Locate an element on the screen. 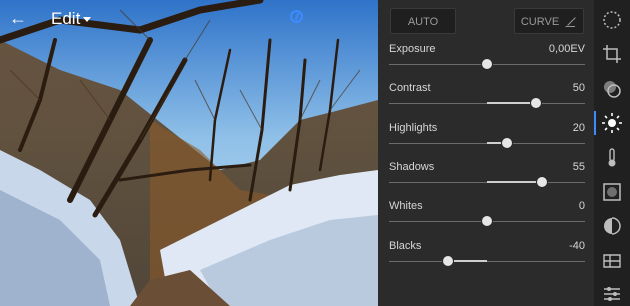  info-icon is located at coordinates (296, 16).